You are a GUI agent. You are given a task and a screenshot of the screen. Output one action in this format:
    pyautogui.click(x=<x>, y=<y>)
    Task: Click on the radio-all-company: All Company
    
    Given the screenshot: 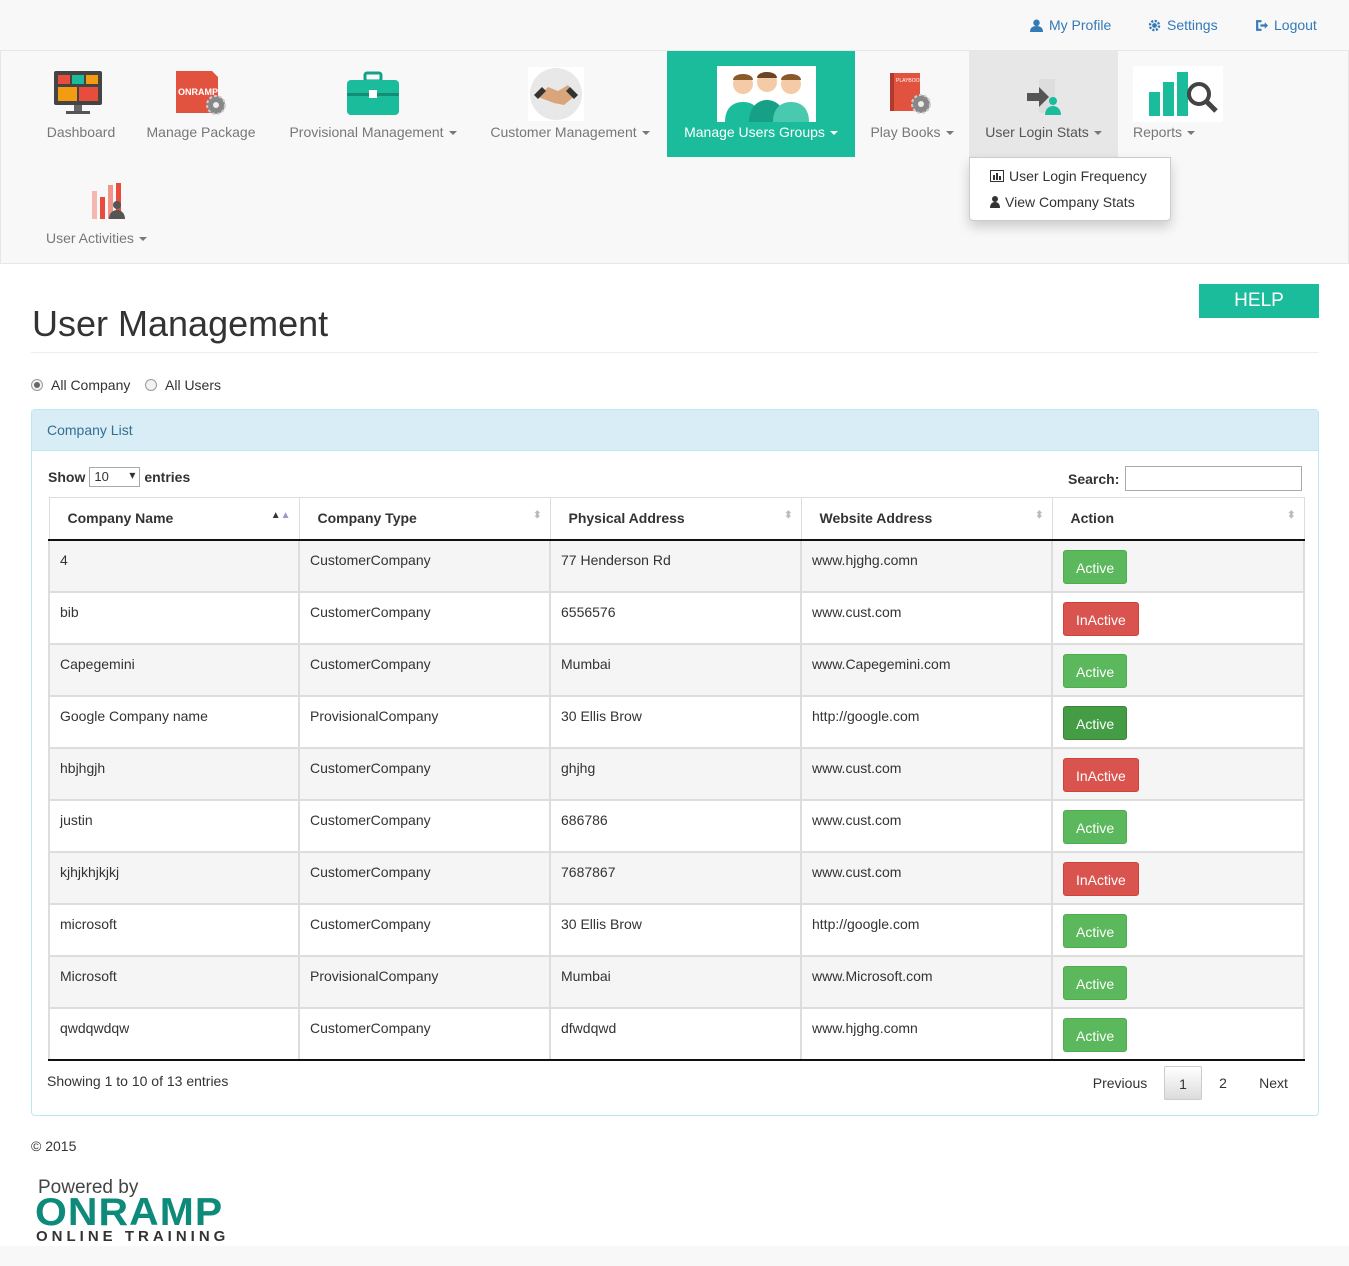 What is the action you would take?
    pyautogui.click(x=80, y=385)
    